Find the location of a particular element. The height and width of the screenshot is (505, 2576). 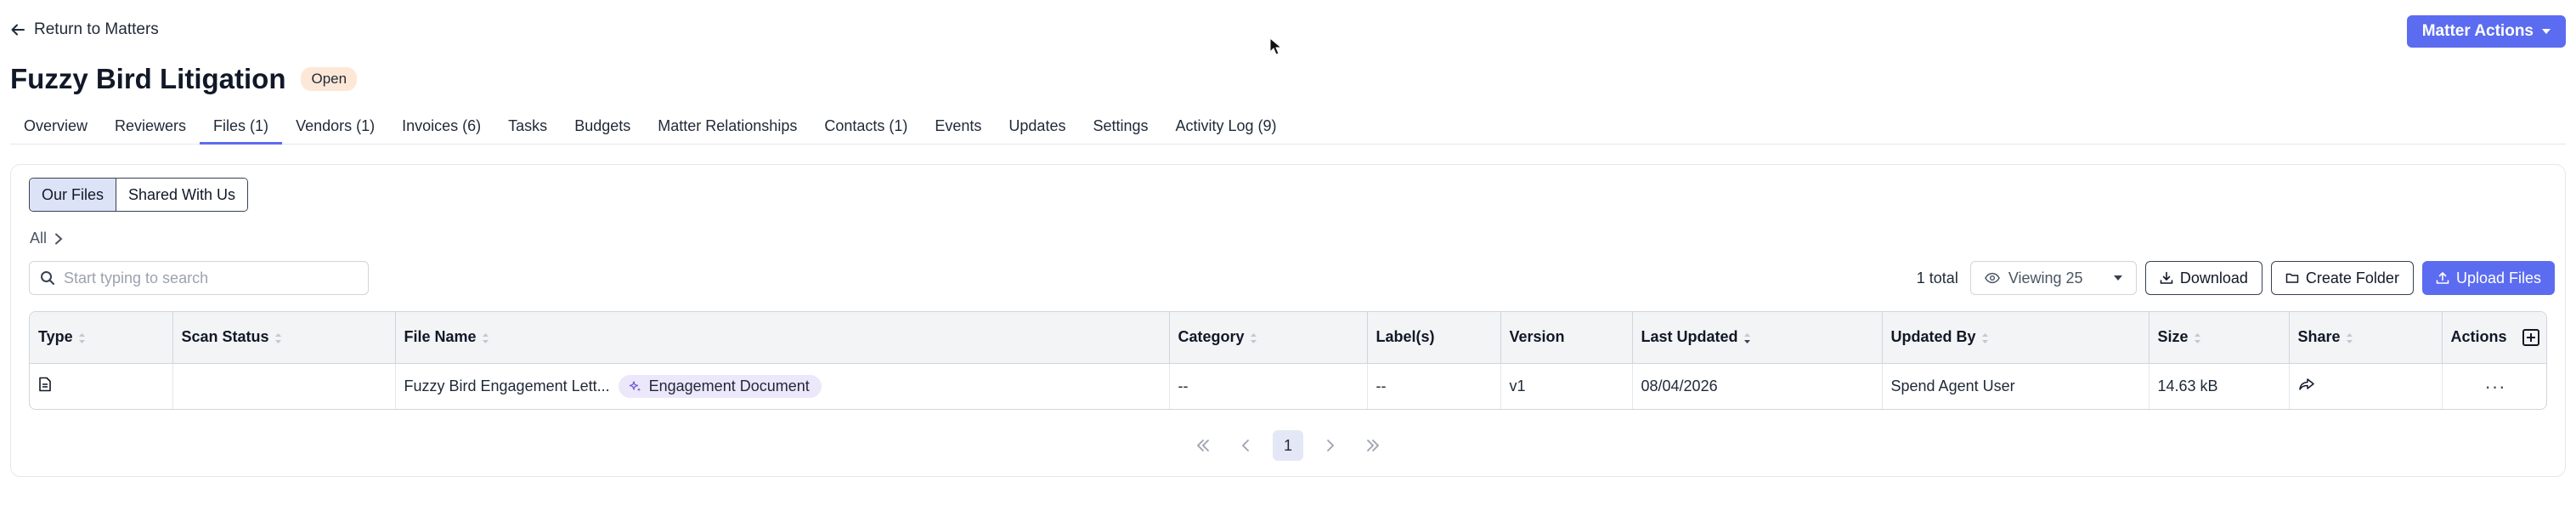

column-header-version: Version is located at coordinates (1566, 338).